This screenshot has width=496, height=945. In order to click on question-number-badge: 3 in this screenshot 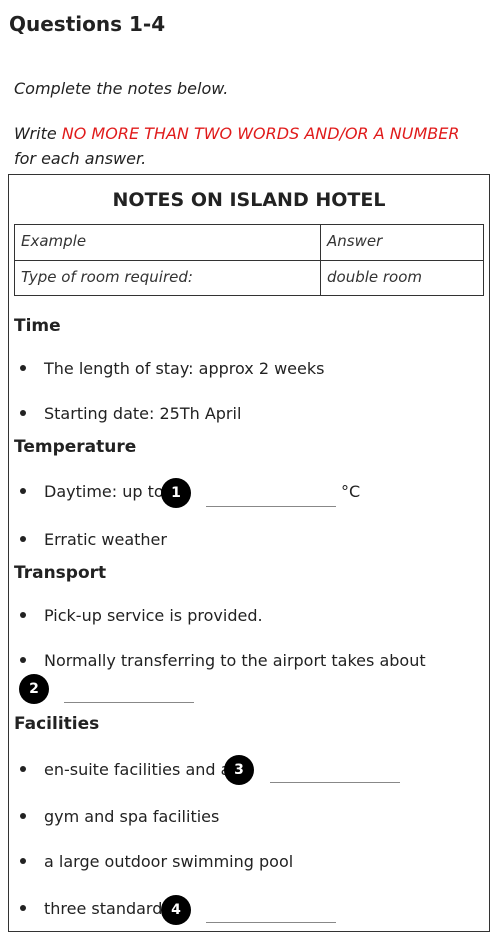, I will do `click(239, 770)`.